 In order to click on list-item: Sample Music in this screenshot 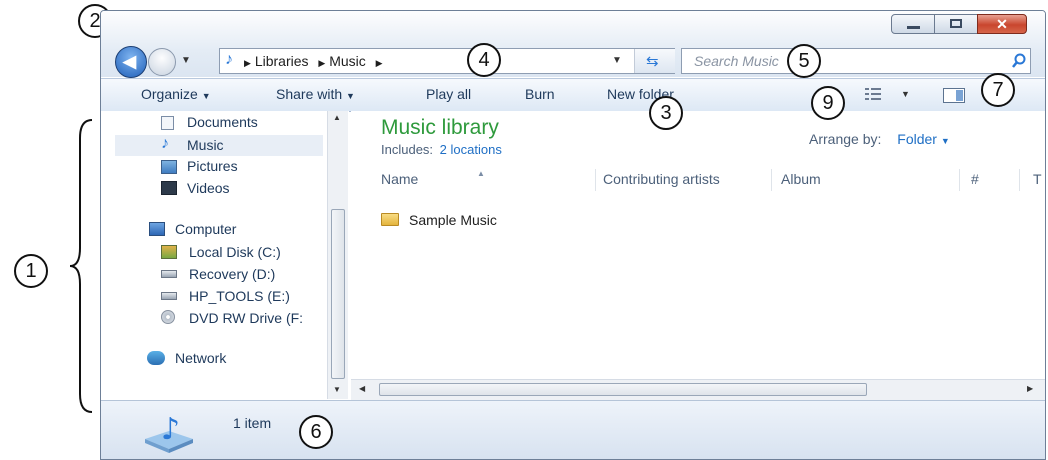, I will do `click(479, 220)`.